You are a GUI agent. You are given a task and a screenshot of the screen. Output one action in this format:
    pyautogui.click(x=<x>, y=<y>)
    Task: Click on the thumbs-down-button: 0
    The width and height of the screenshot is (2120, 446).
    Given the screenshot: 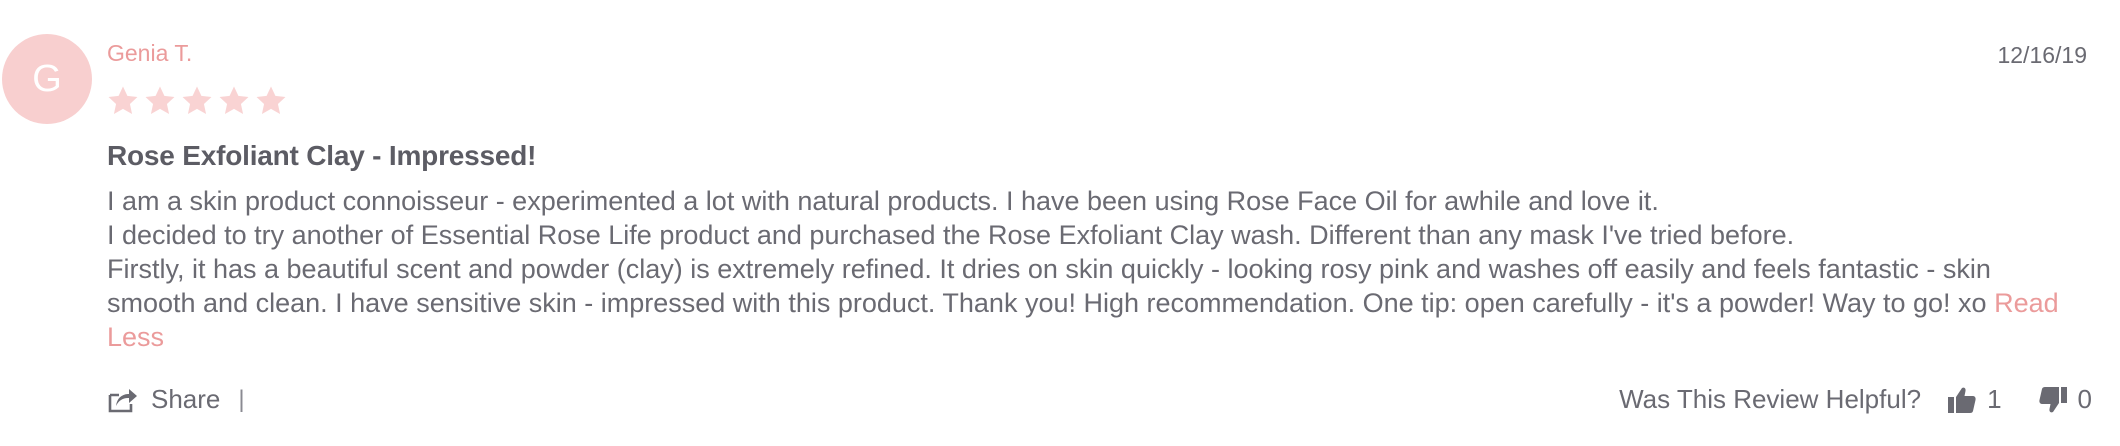 What is the action you would take?
    pyautogui.click(x=2065, y=399)
    